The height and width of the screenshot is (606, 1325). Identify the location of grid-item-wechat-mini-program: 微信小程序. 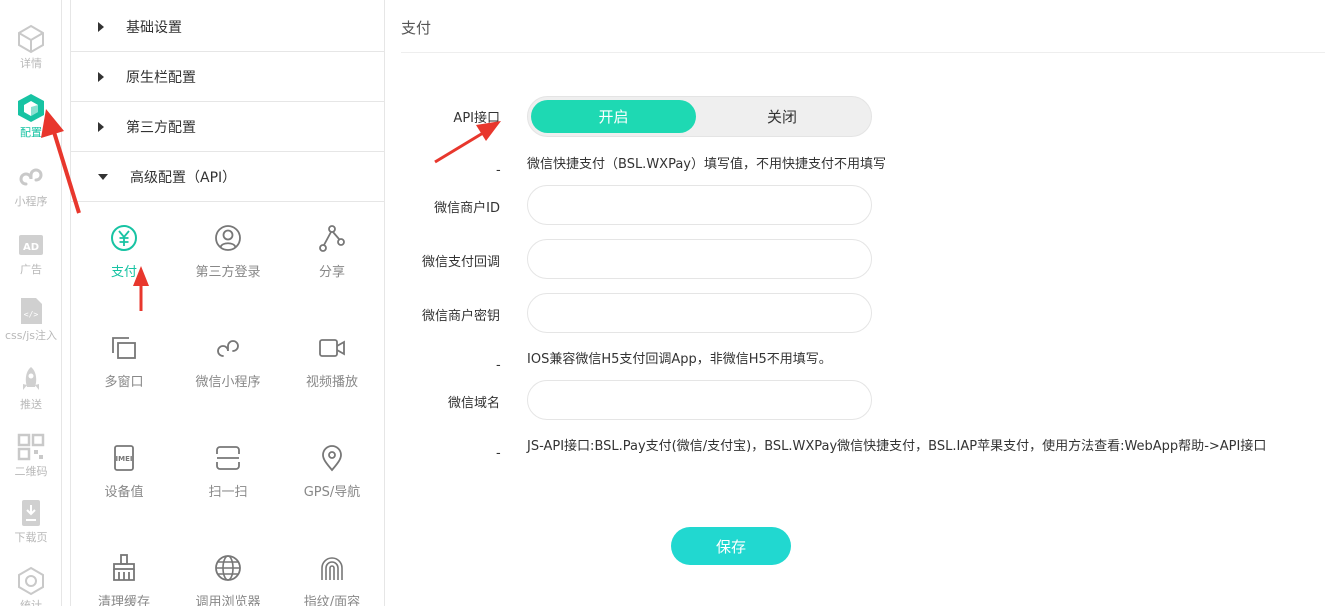
(228, 361).